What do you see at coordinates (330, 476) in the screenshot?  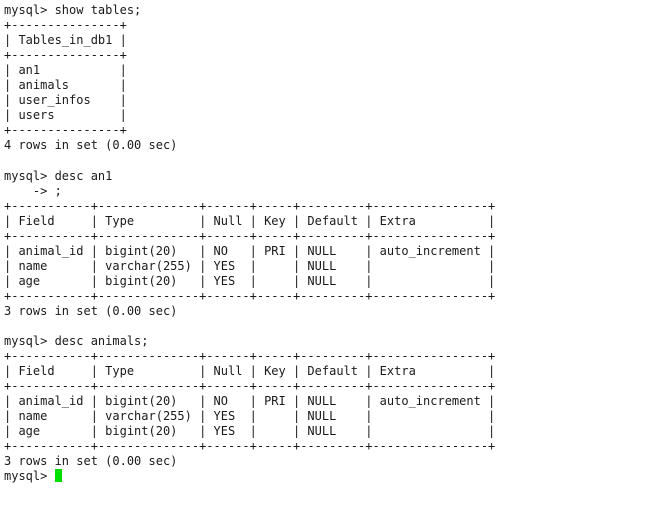 I see `terminal-prompt-line: mysql>` at bounding box center [330, 476].